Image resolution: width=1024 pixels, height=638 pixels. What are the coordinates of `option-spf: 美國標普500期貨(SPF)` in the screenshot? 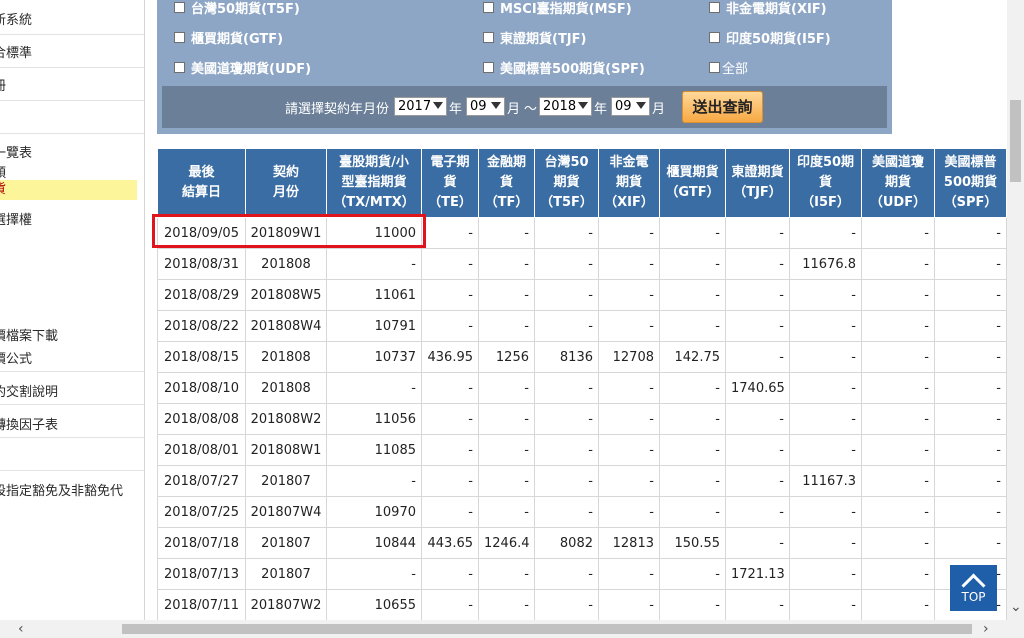 It's located at (564, 67).